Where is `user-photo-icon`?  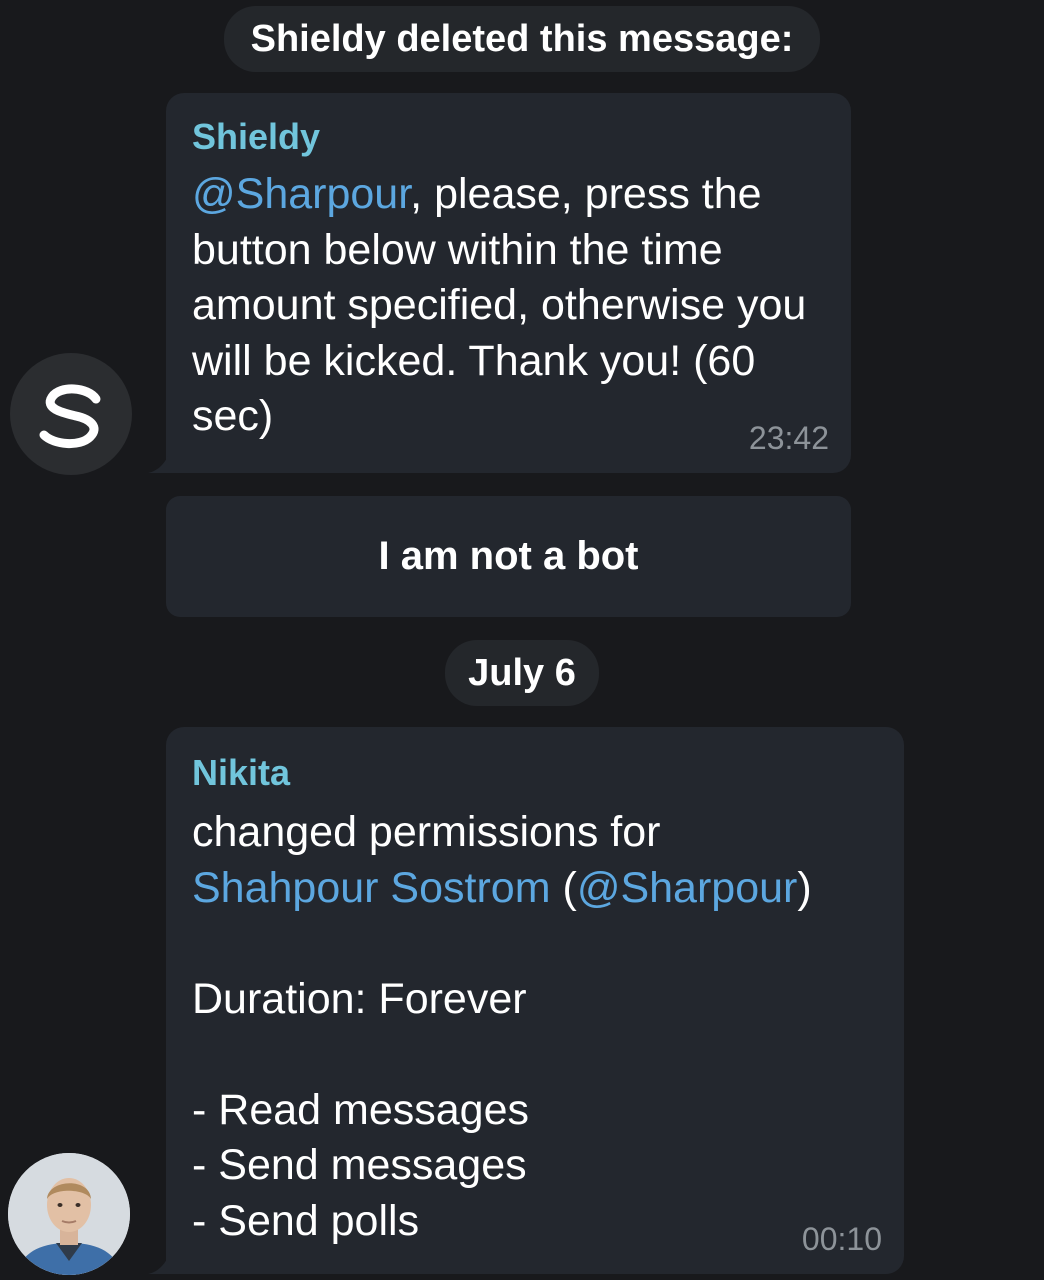 user-photo-icon is located at coordinates (69, 1214).